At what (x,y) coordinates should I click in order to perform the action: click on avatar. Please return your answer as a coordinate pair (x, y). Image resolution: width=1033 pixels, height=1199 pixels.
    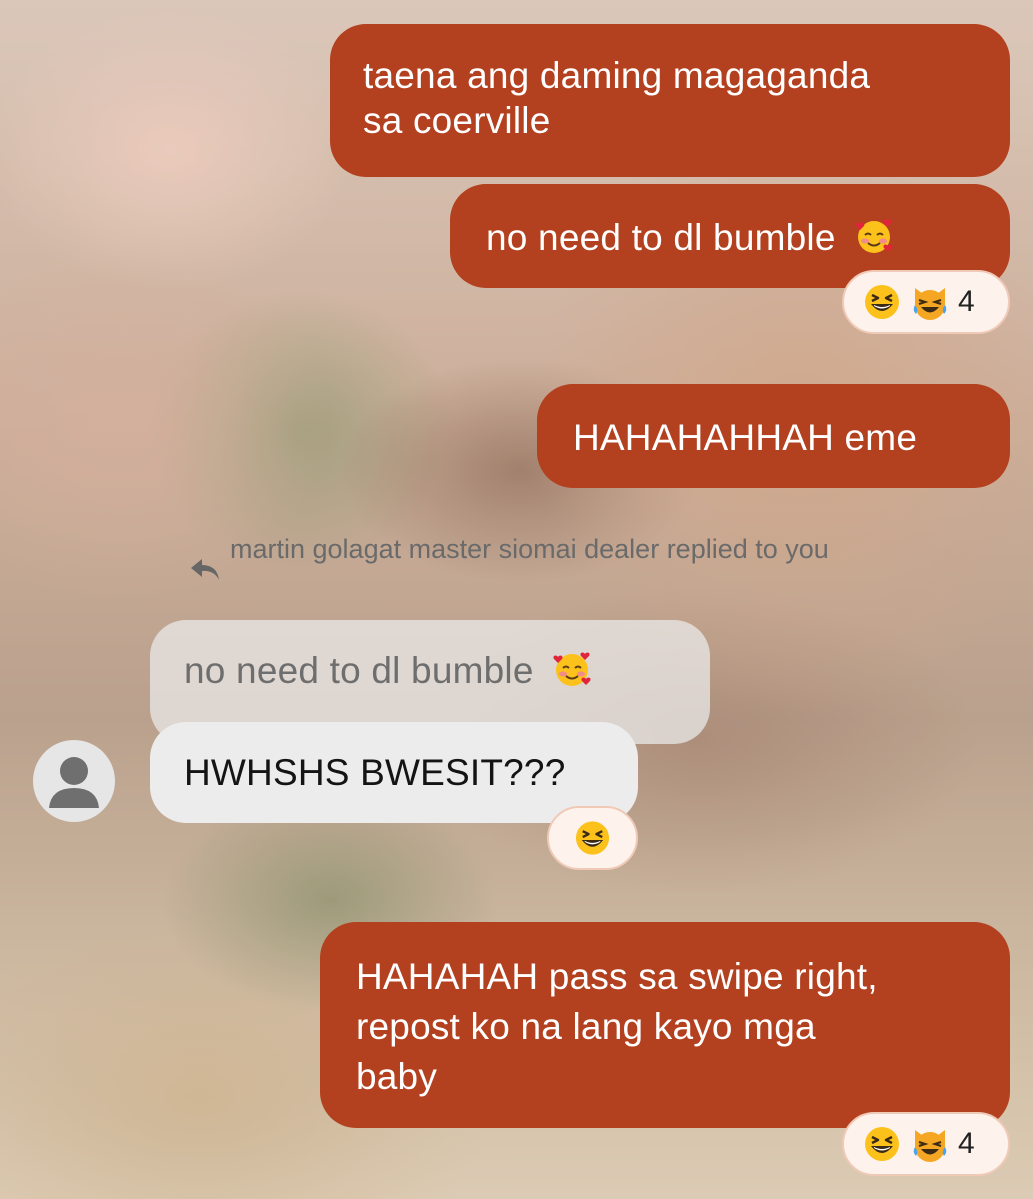
    Looking at the image, I should click on (74, 781).